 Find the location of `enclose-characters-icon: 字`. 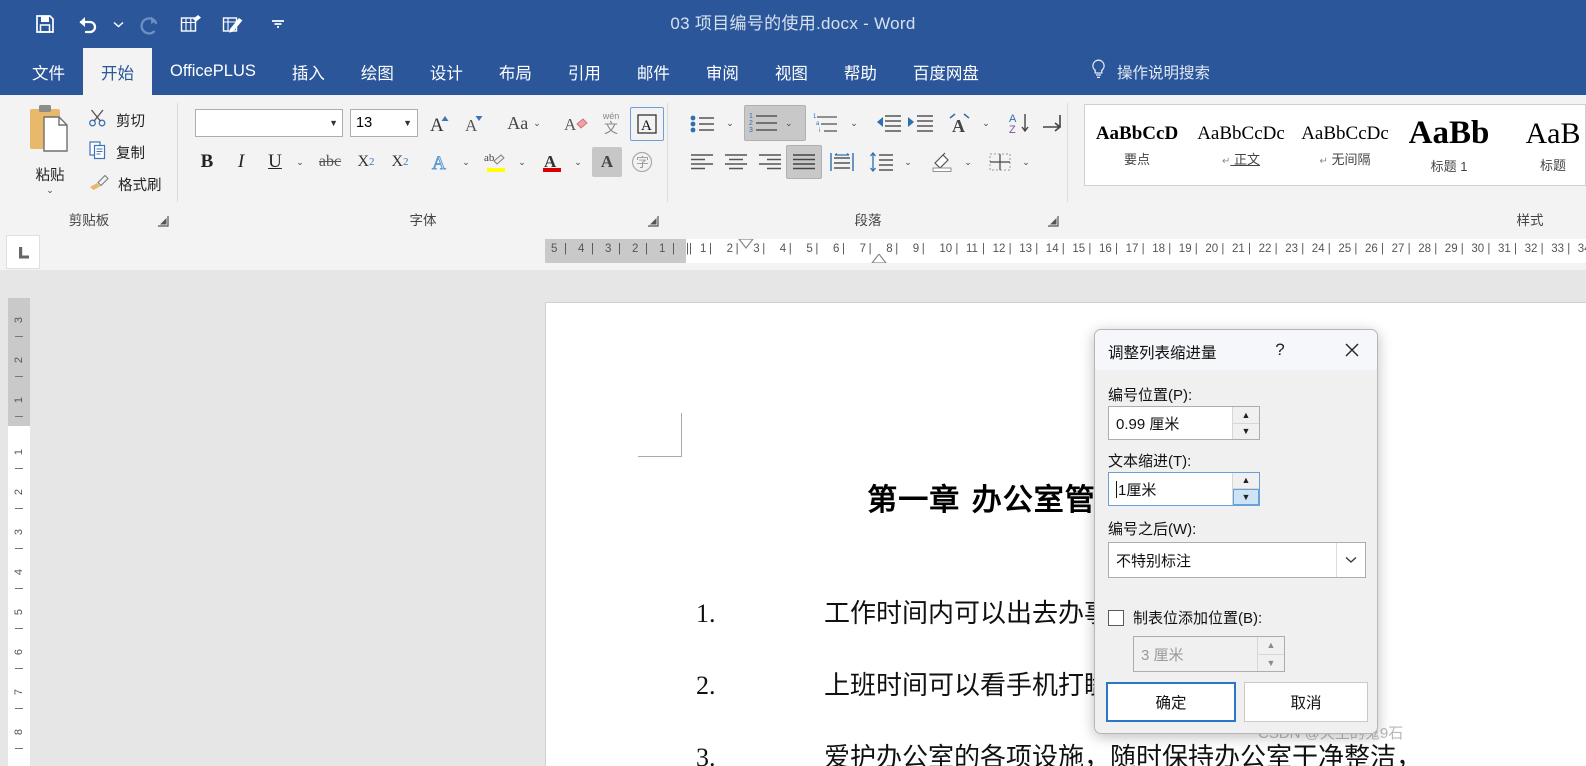

enclose-characters-icon: 字 is located at coordinates (642, 162).